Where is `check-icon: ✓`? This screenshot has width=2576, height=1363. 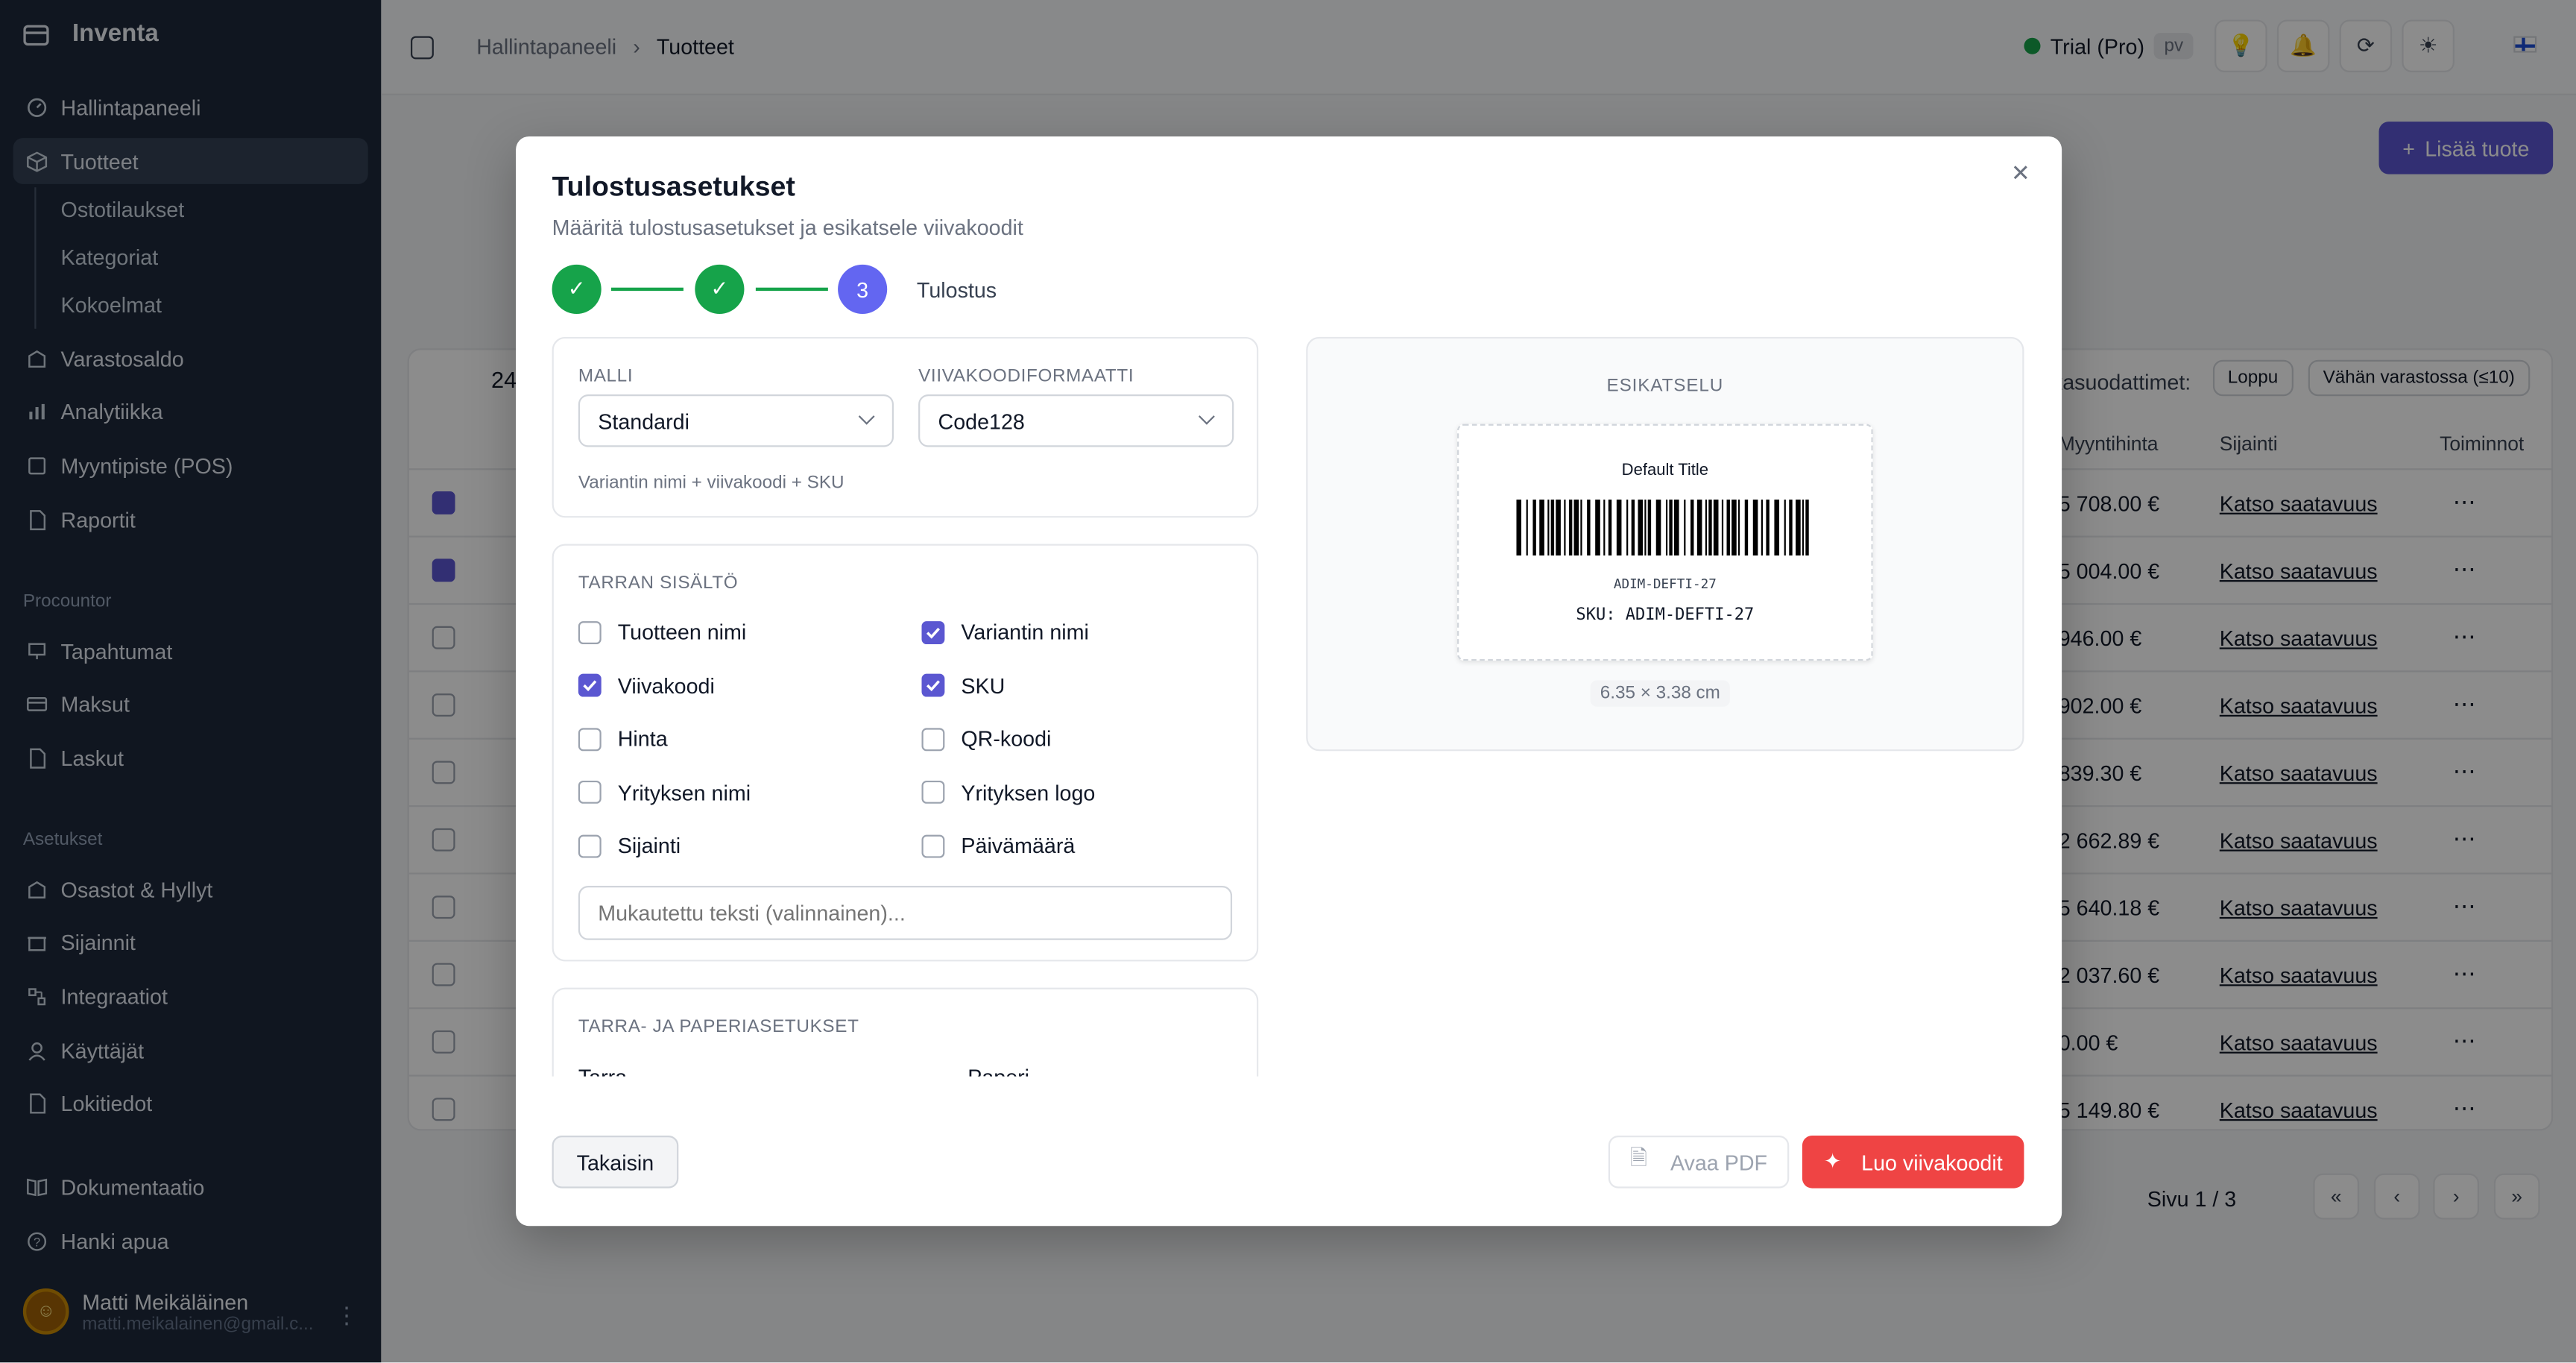 check-icon: ✓ is located at coordinates (719, 288).